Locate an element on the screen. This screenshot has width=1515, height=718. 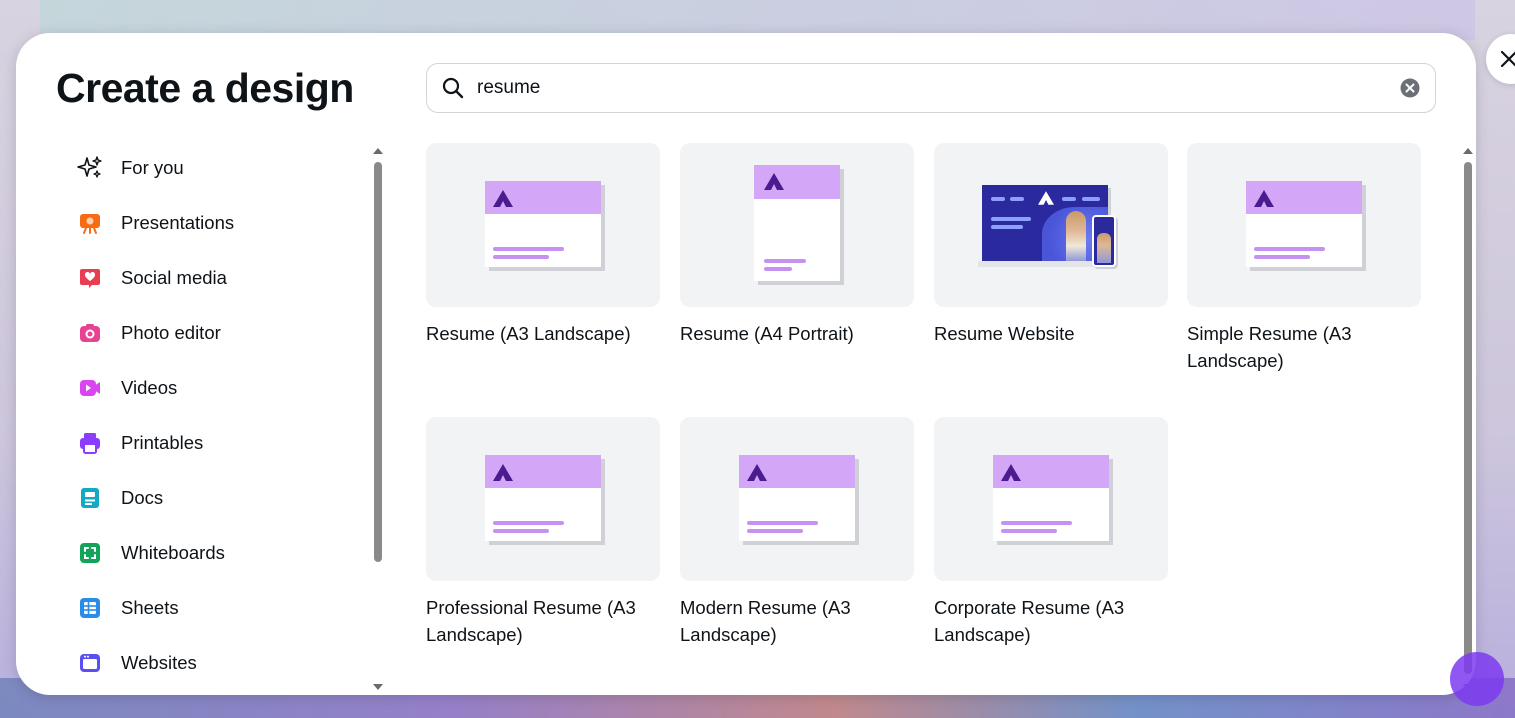
video-icon is located at coordinates (90, 388).